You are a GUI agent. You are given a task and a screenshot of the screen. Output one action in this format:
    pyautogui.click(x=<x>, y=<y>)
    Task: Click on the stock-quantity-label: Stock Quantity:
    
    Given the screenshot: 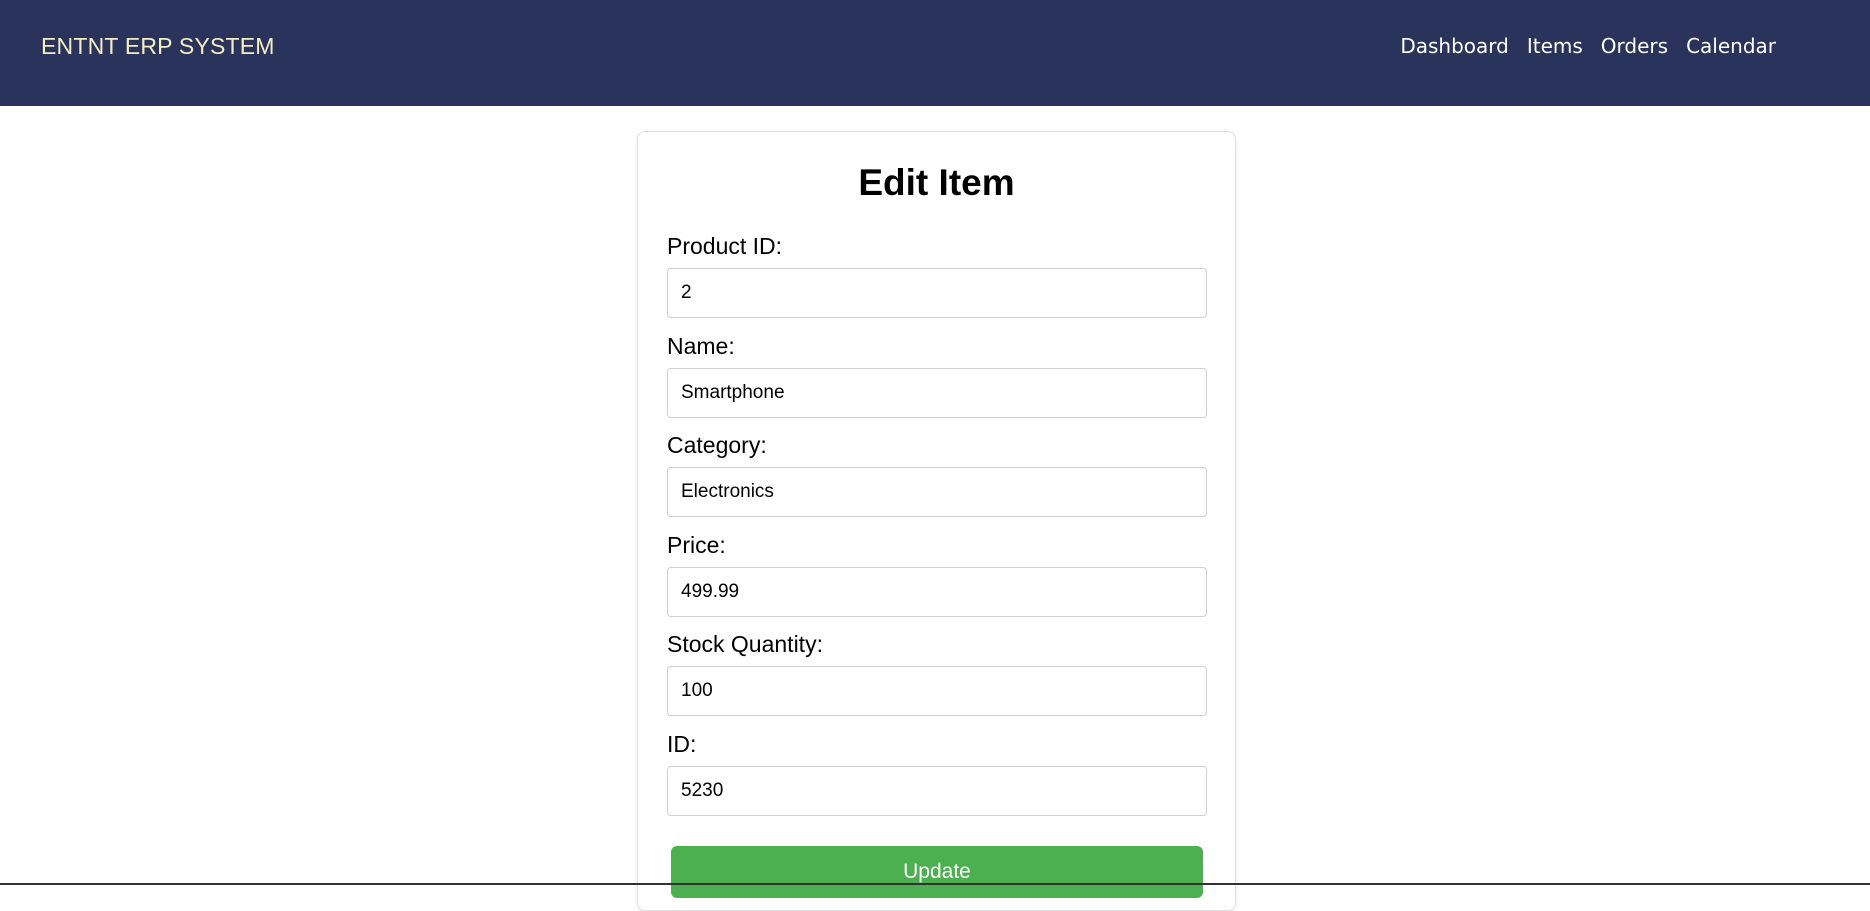 What is the action you would take?
    pyautogui.click(x=745, y=644)
    